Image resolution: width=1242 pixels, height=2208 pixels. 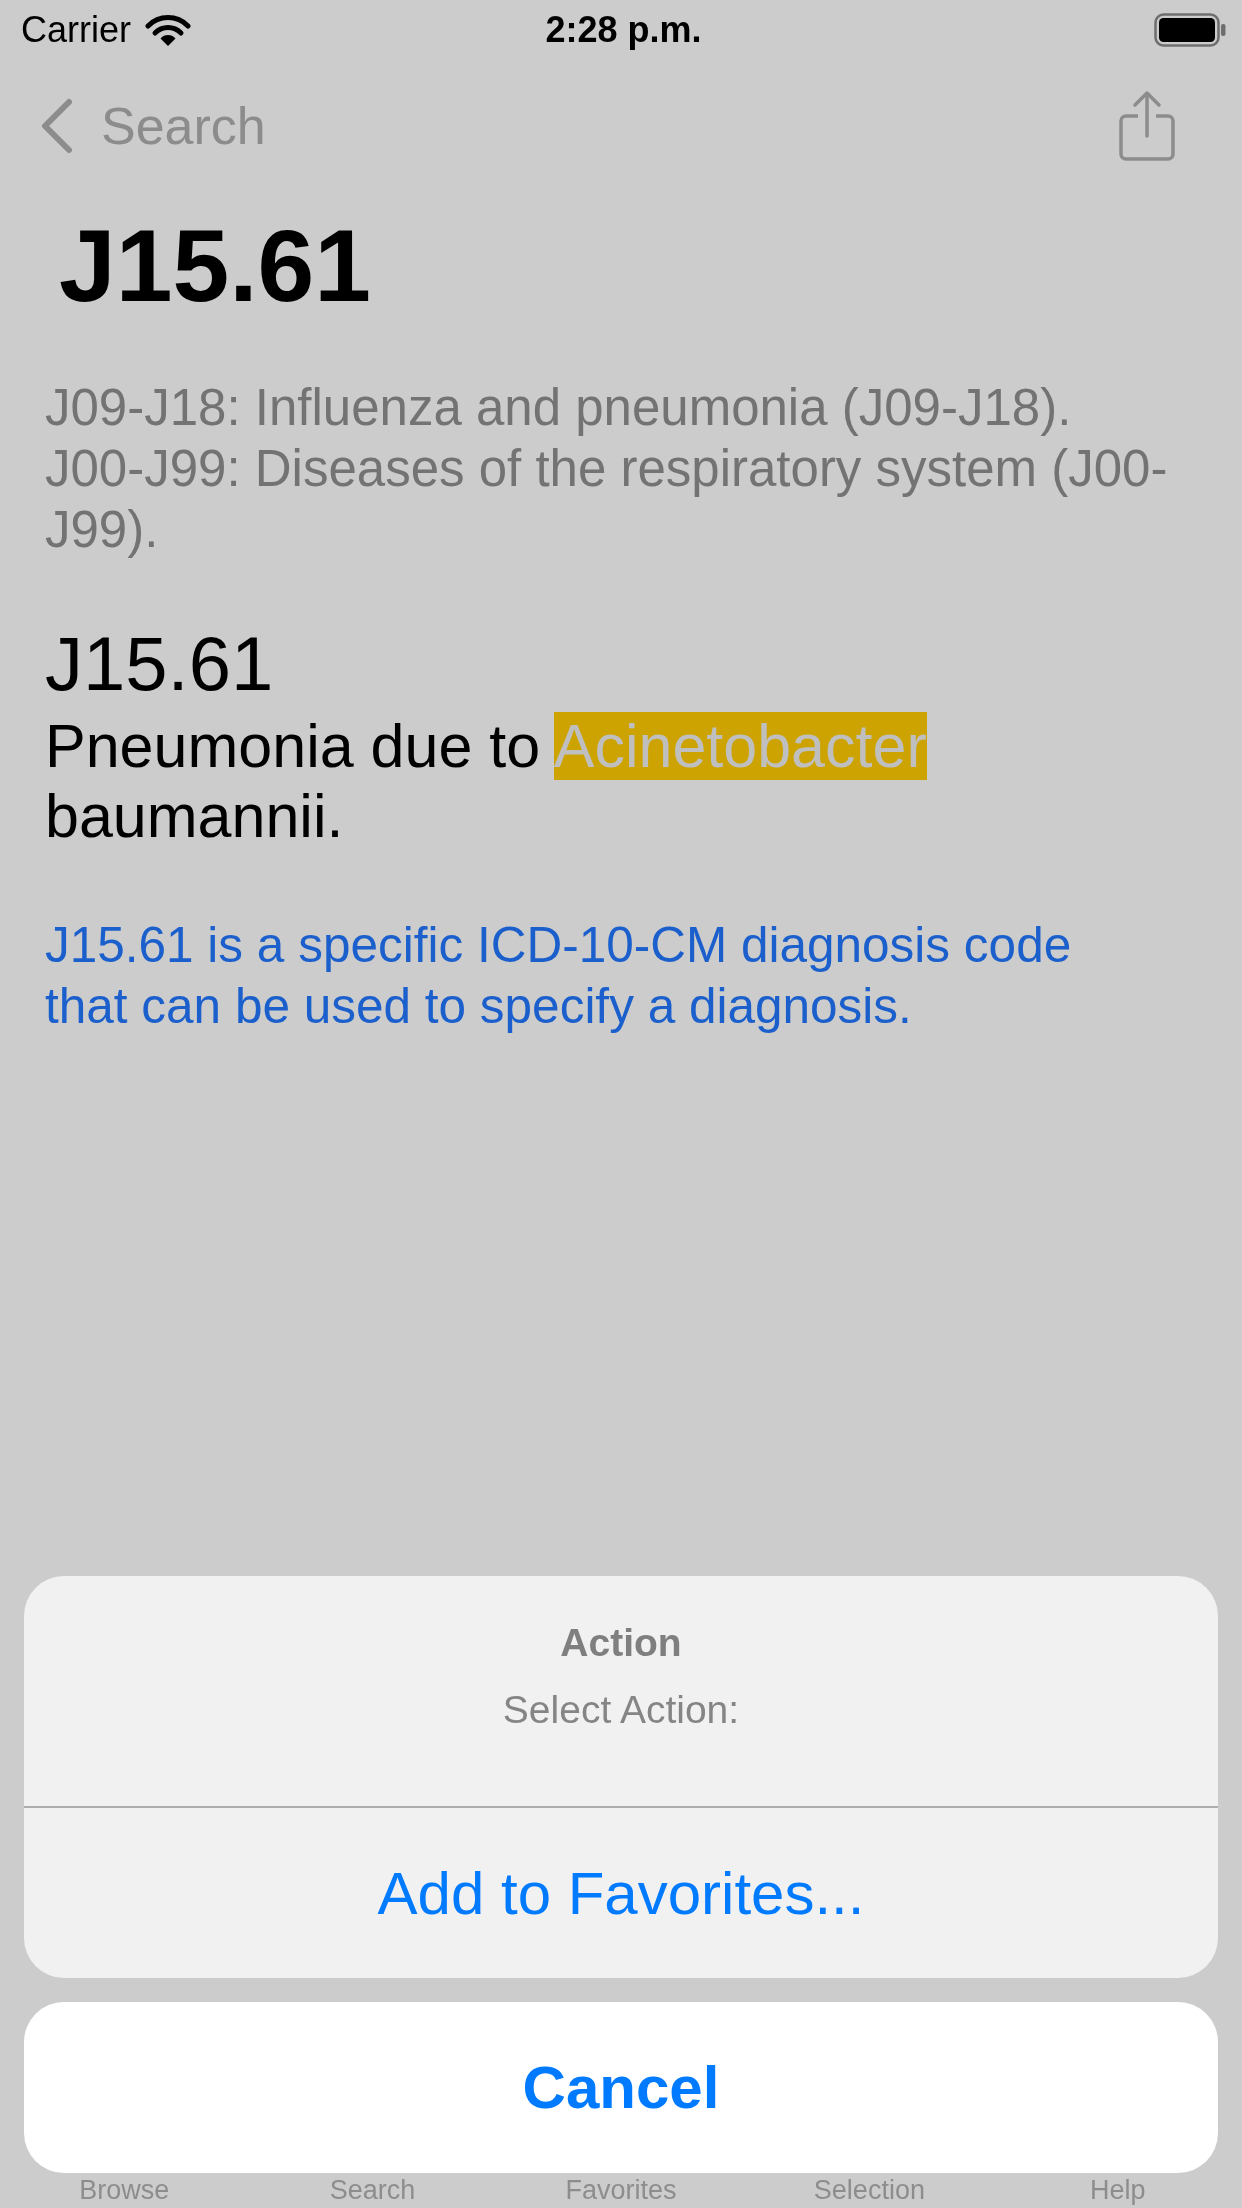 What do you see at coordinates (124, 2190) in the screenshot?
I see `tab-bar-item: Browse` at bounding box center [124, 2190].